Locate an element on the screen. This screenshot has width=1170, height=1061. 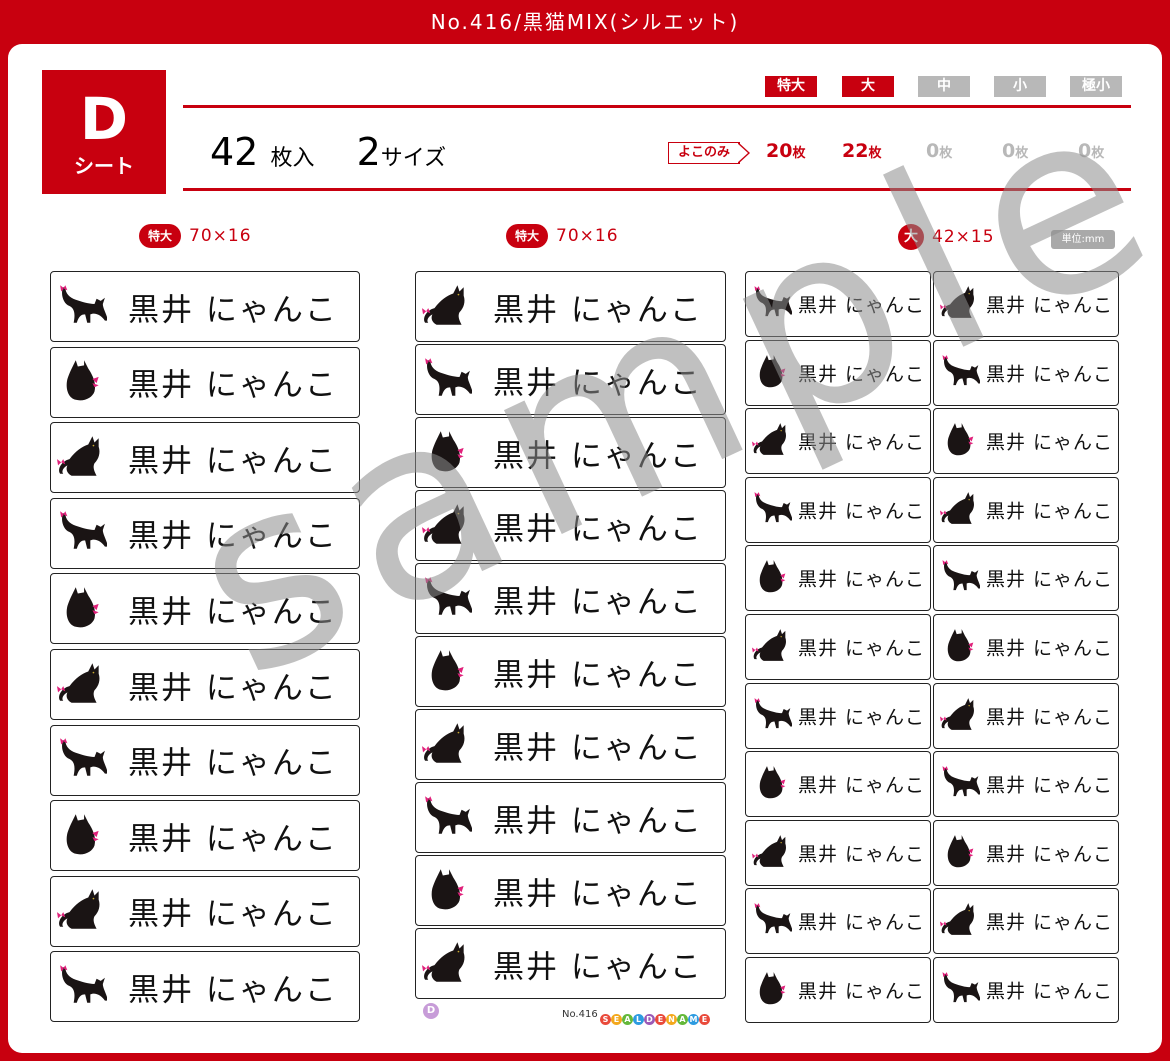
count-value: 20 is located at coordinates (779, 151).